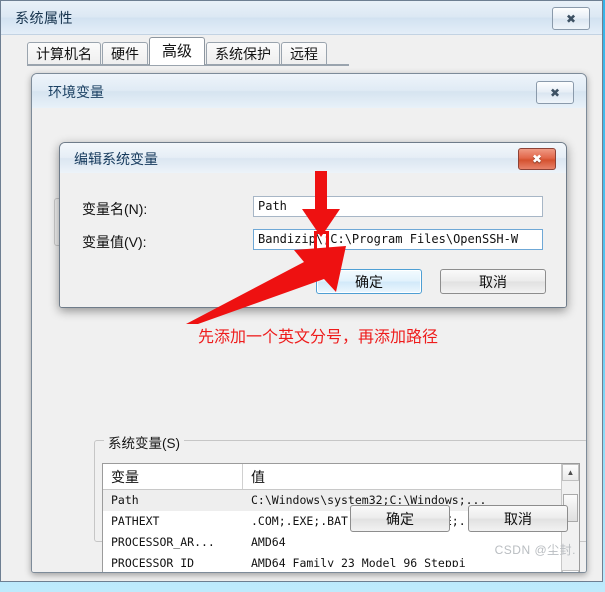  Describe the element at coordinates (309, 91) in the screenshot. I see `env-dialog-titlebar: 环境变量 ✖` at that location.